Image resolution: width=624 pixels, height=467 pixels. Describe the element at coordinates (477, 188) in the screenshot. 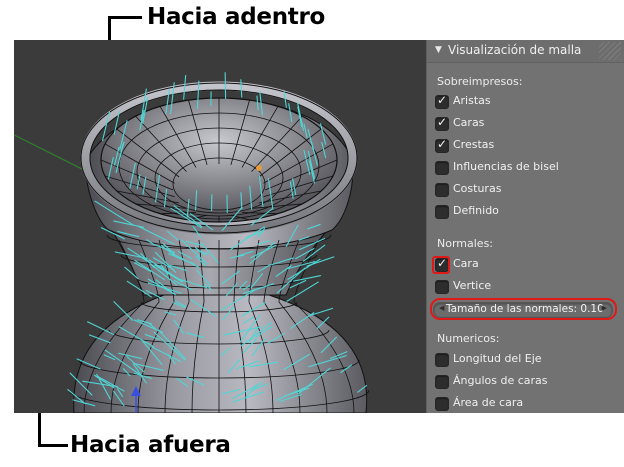

I see `overlay-label: Costuras` at that location.